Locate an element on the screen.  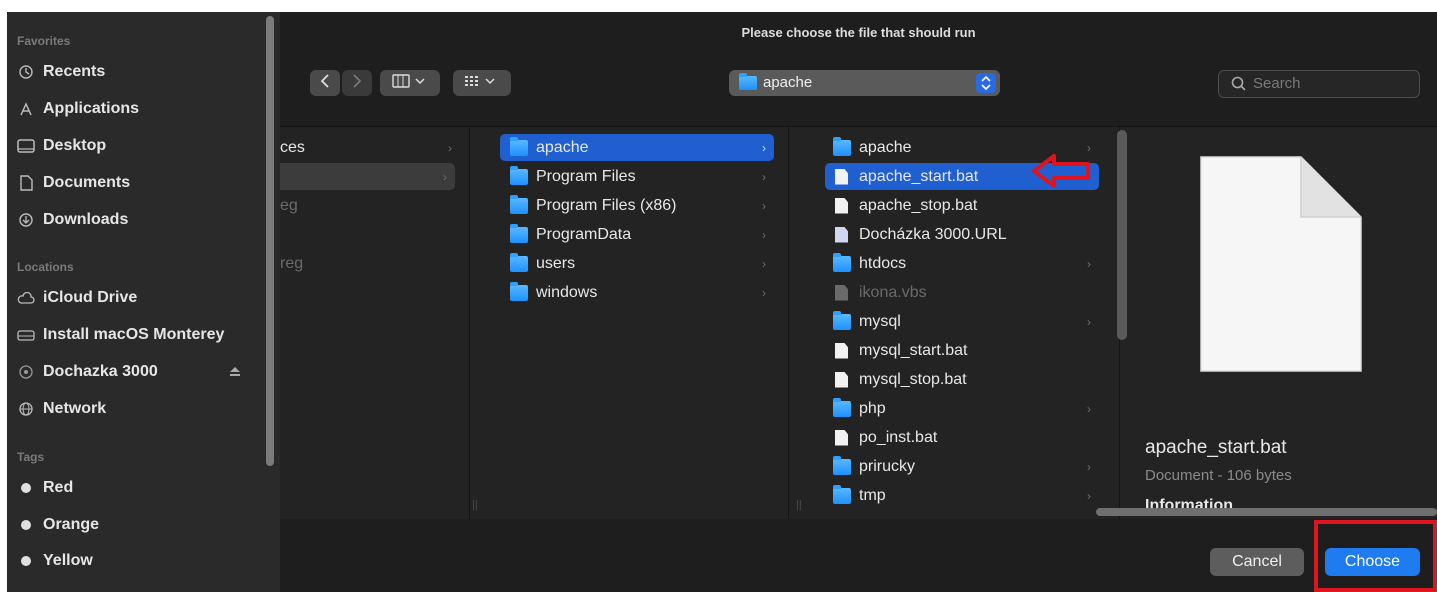
sidebar-item-desktop: Desktop is located at coordinates (142, 146).